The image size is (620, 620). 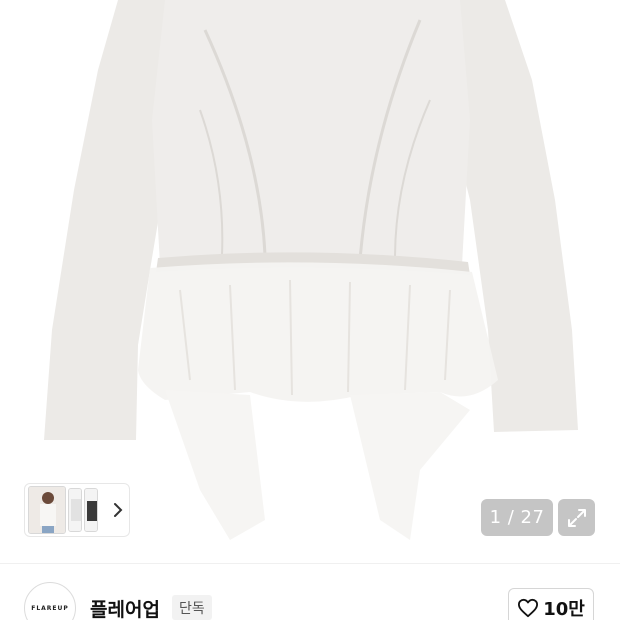 I want to click on expand-arrows-icon, so click(x=576, y=517).